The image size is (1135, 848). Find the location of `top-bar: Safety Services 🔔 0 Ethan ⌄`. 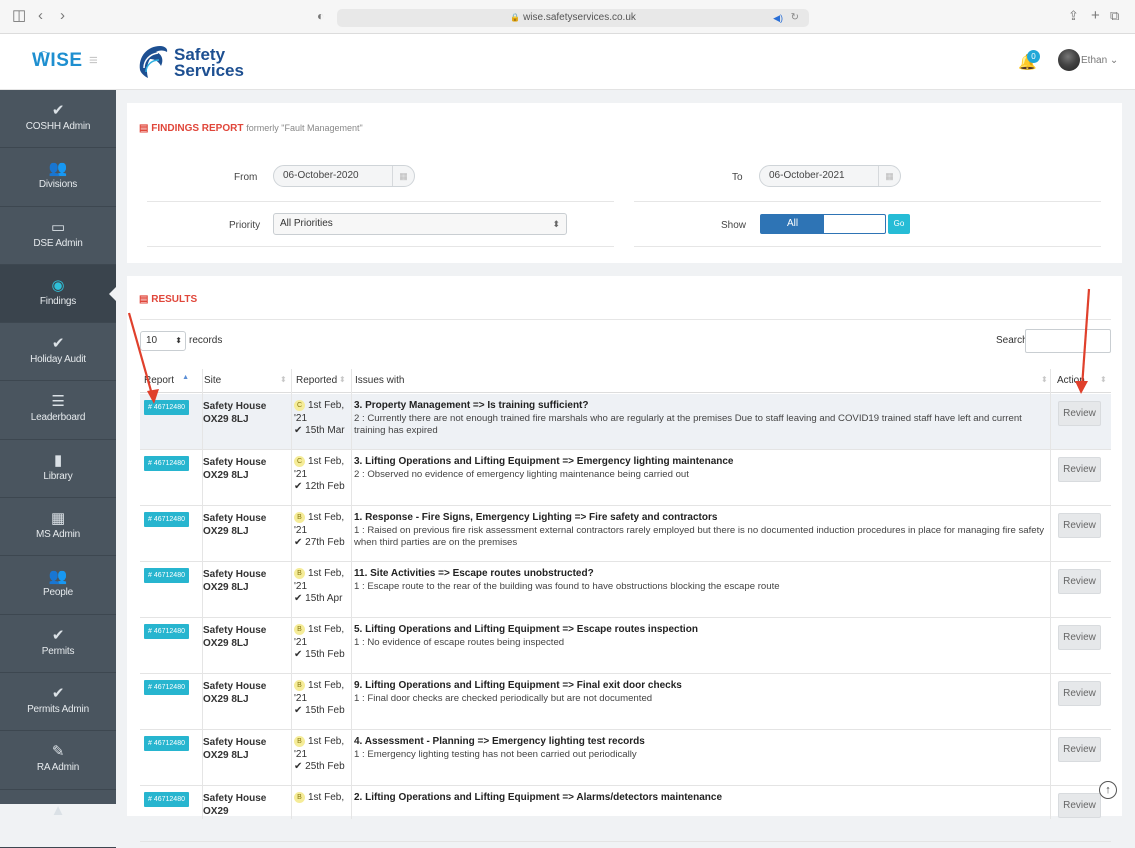

top-bar: Safety Services 🔔 0 Ethan ⌄ is located at coordinates (625, 62).